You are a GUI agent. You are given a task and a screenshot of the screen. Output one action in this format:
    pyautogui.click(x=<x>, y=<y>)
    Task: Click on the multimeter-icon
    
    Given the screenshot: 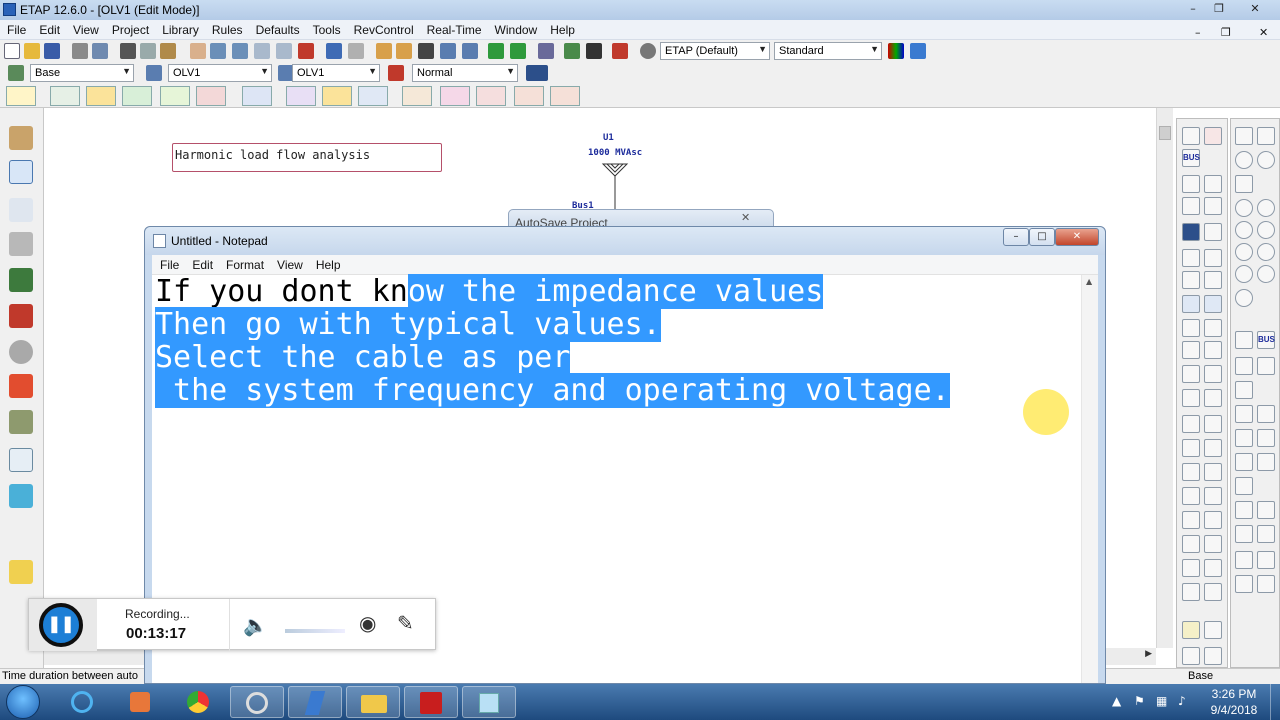 What is the action you would take?
    pyautogui.click(x=1244, y=184)
    